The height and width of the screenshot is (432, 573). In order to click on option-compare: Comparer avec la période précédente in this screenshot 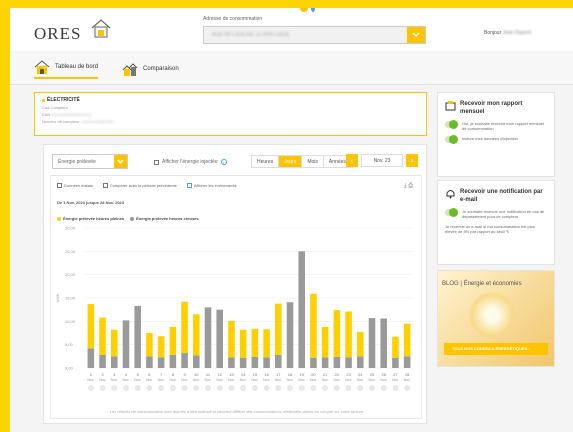, I will do `click(139, 185)`.